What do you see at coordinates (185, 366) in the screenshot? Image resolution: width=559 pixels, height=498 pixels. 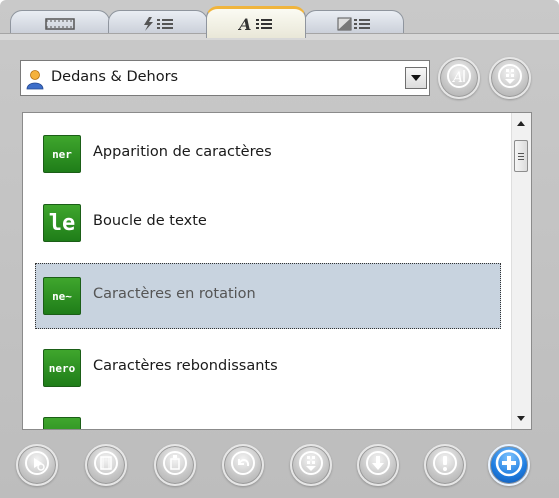 I see `list-item-label: Caractères rebondissants` at bounding box center [185, 366].